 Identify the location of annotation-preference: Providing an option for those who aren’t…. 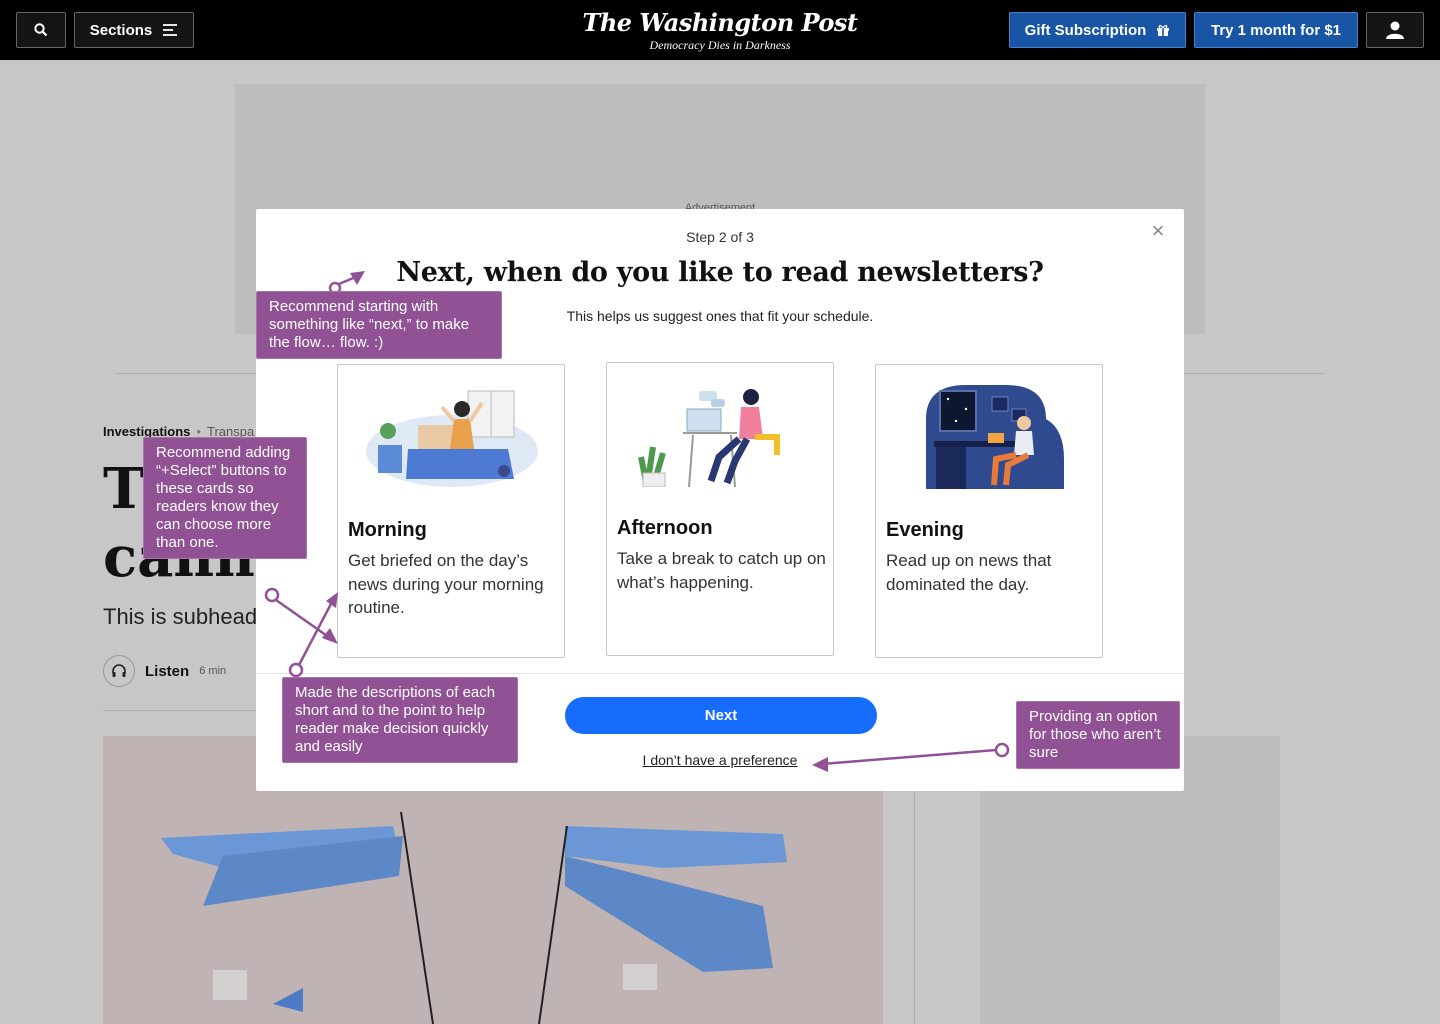
(1098, 735).